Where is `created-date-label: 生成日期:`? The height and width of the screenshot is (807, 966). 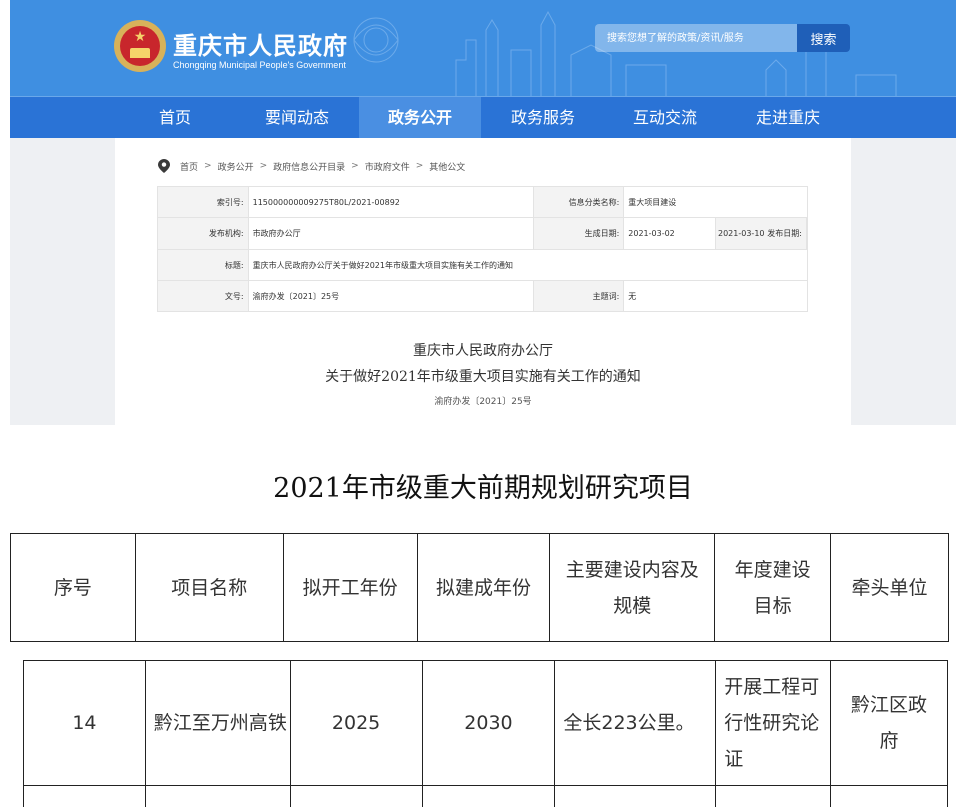
created-date-label: 生成日期: is located at coordinates (578, 233).